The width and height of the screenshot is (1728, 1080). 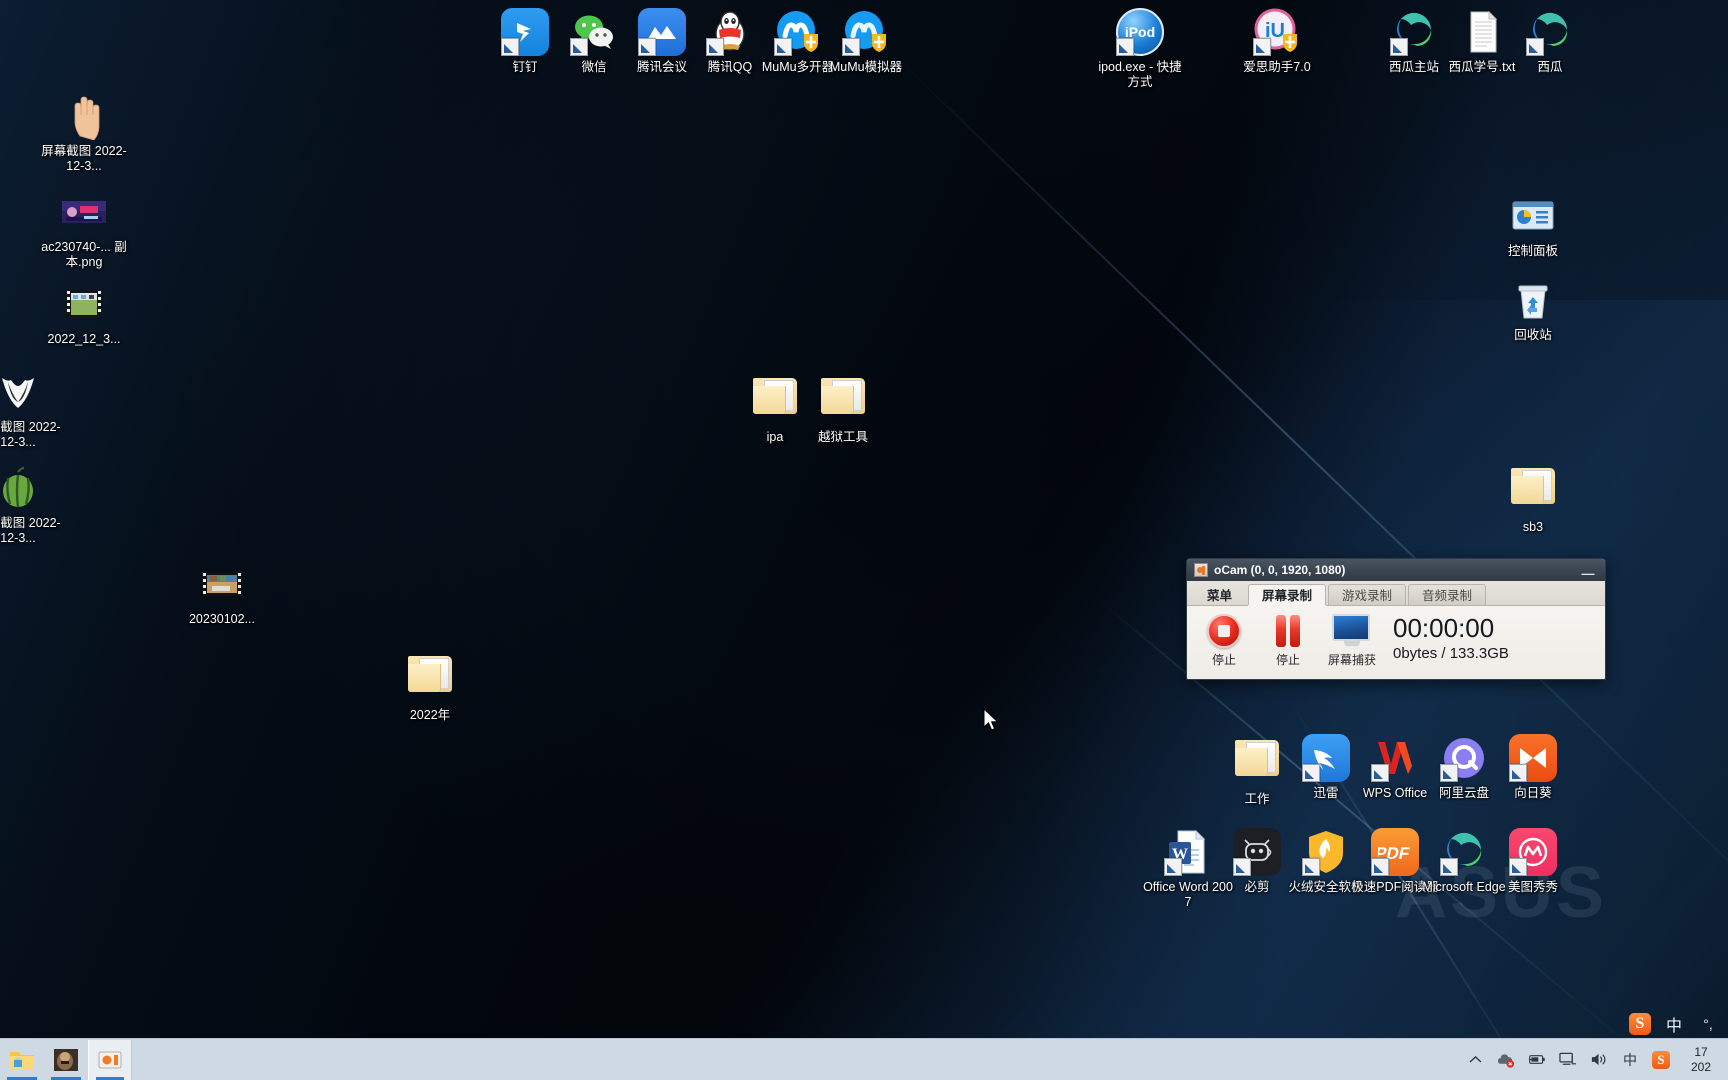 I want to click on floating-tray: S 中 °,, so click(x=1678, y=1025).